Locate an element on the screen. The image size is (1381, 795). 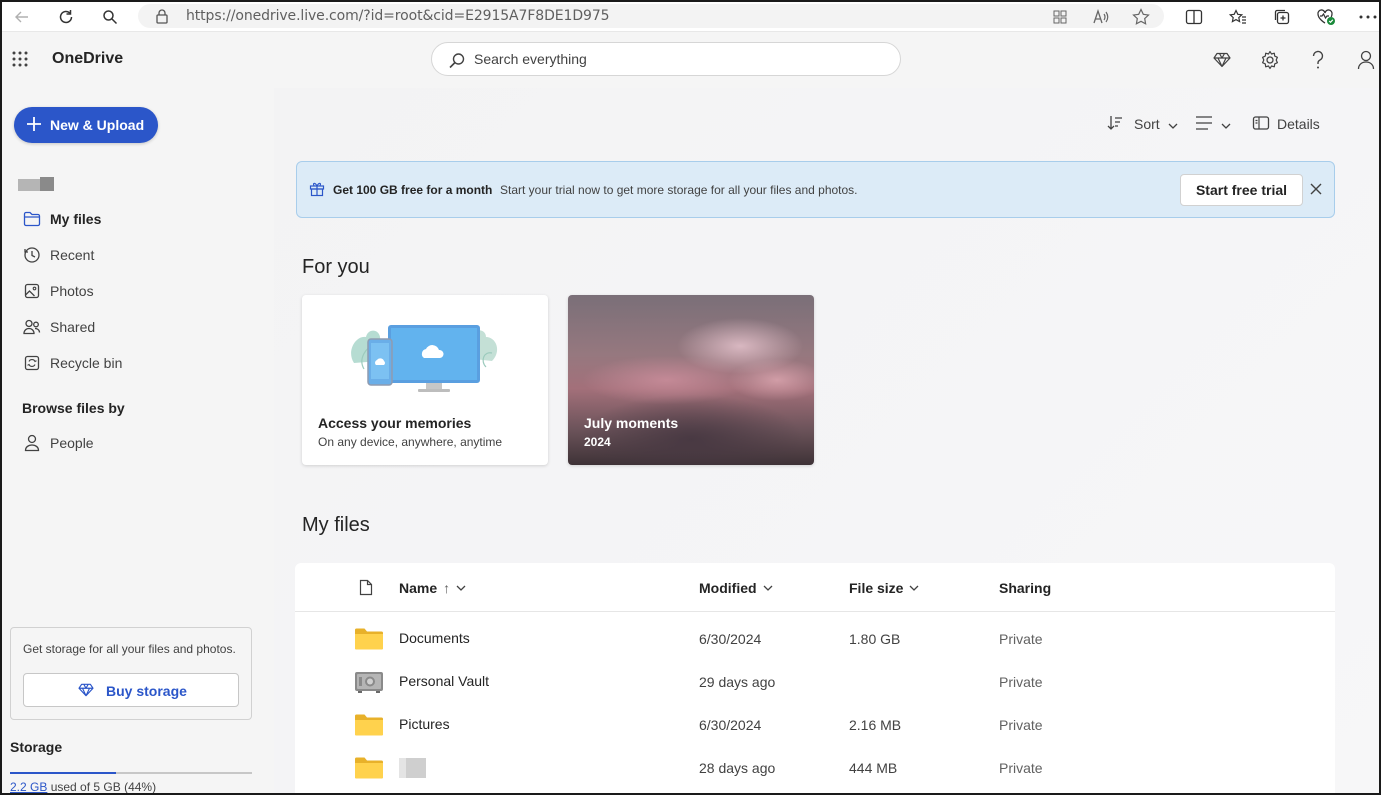
sidebar-item-recycle-bin: Recycle bin is located at coordinates (142, 363).